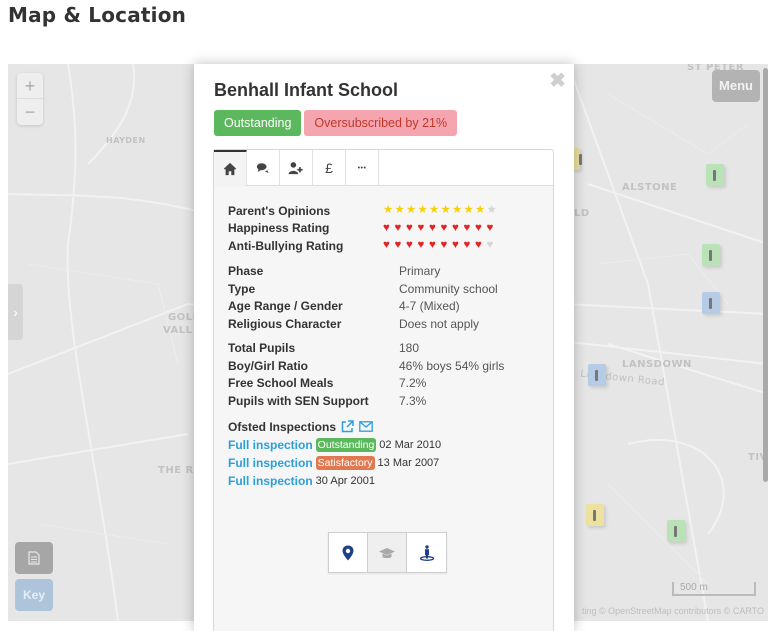 The width and height of the screenshot is (779, 631). I want to click on detail-label: Type, so click(242, 288).